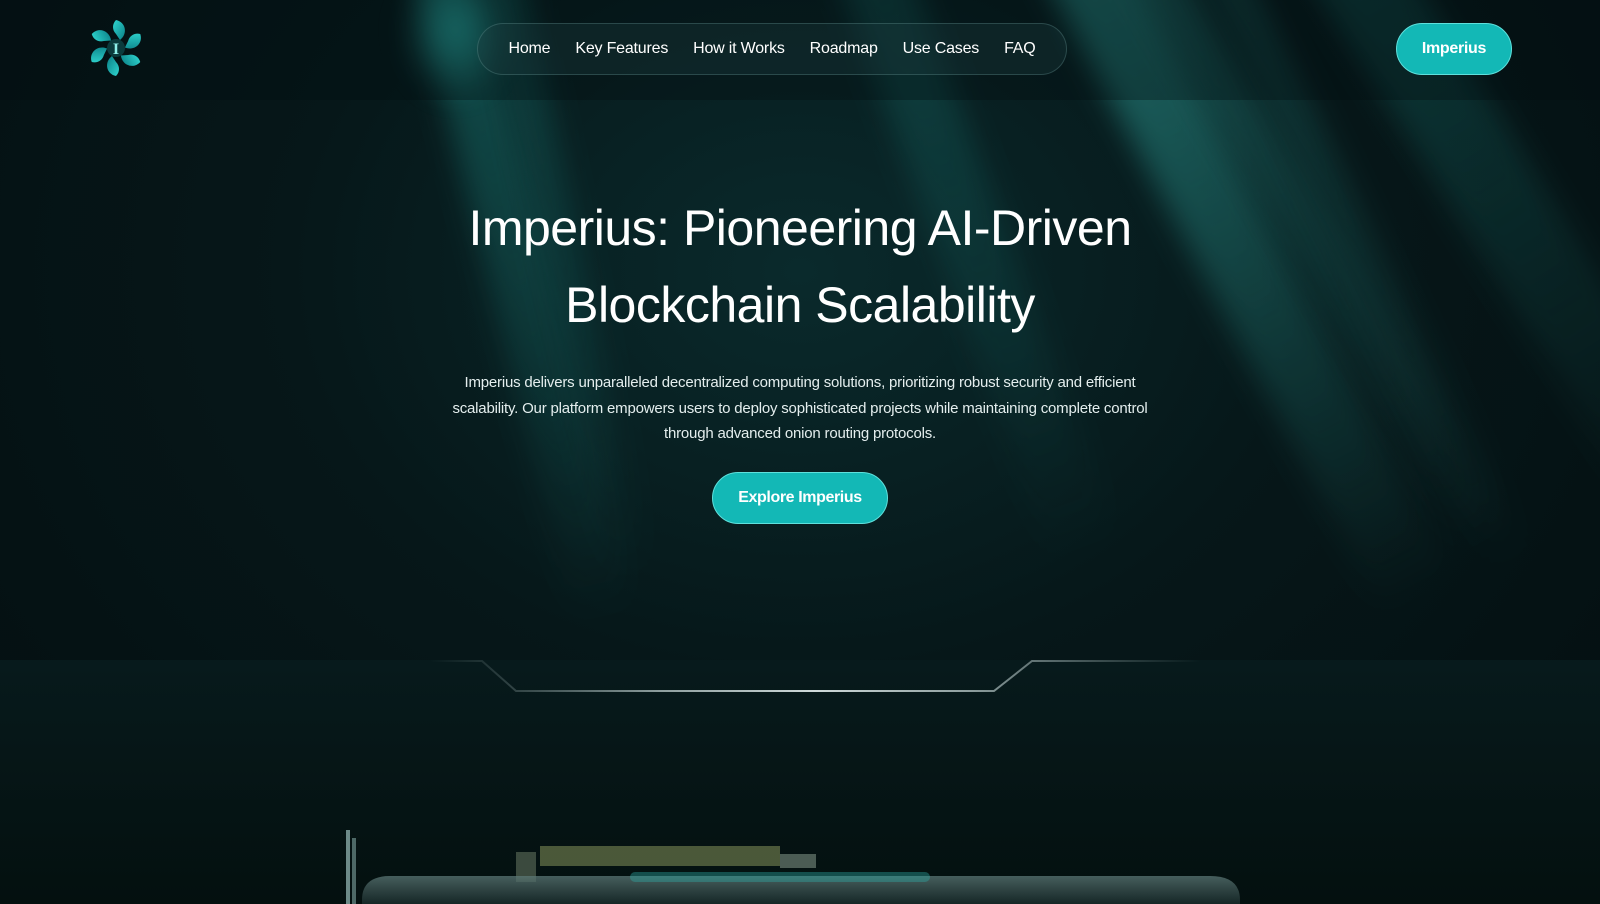 The width and height of the screenshot is (1600, 904). I want to click on explore-button: Explore Imperius, so click(800, 498).